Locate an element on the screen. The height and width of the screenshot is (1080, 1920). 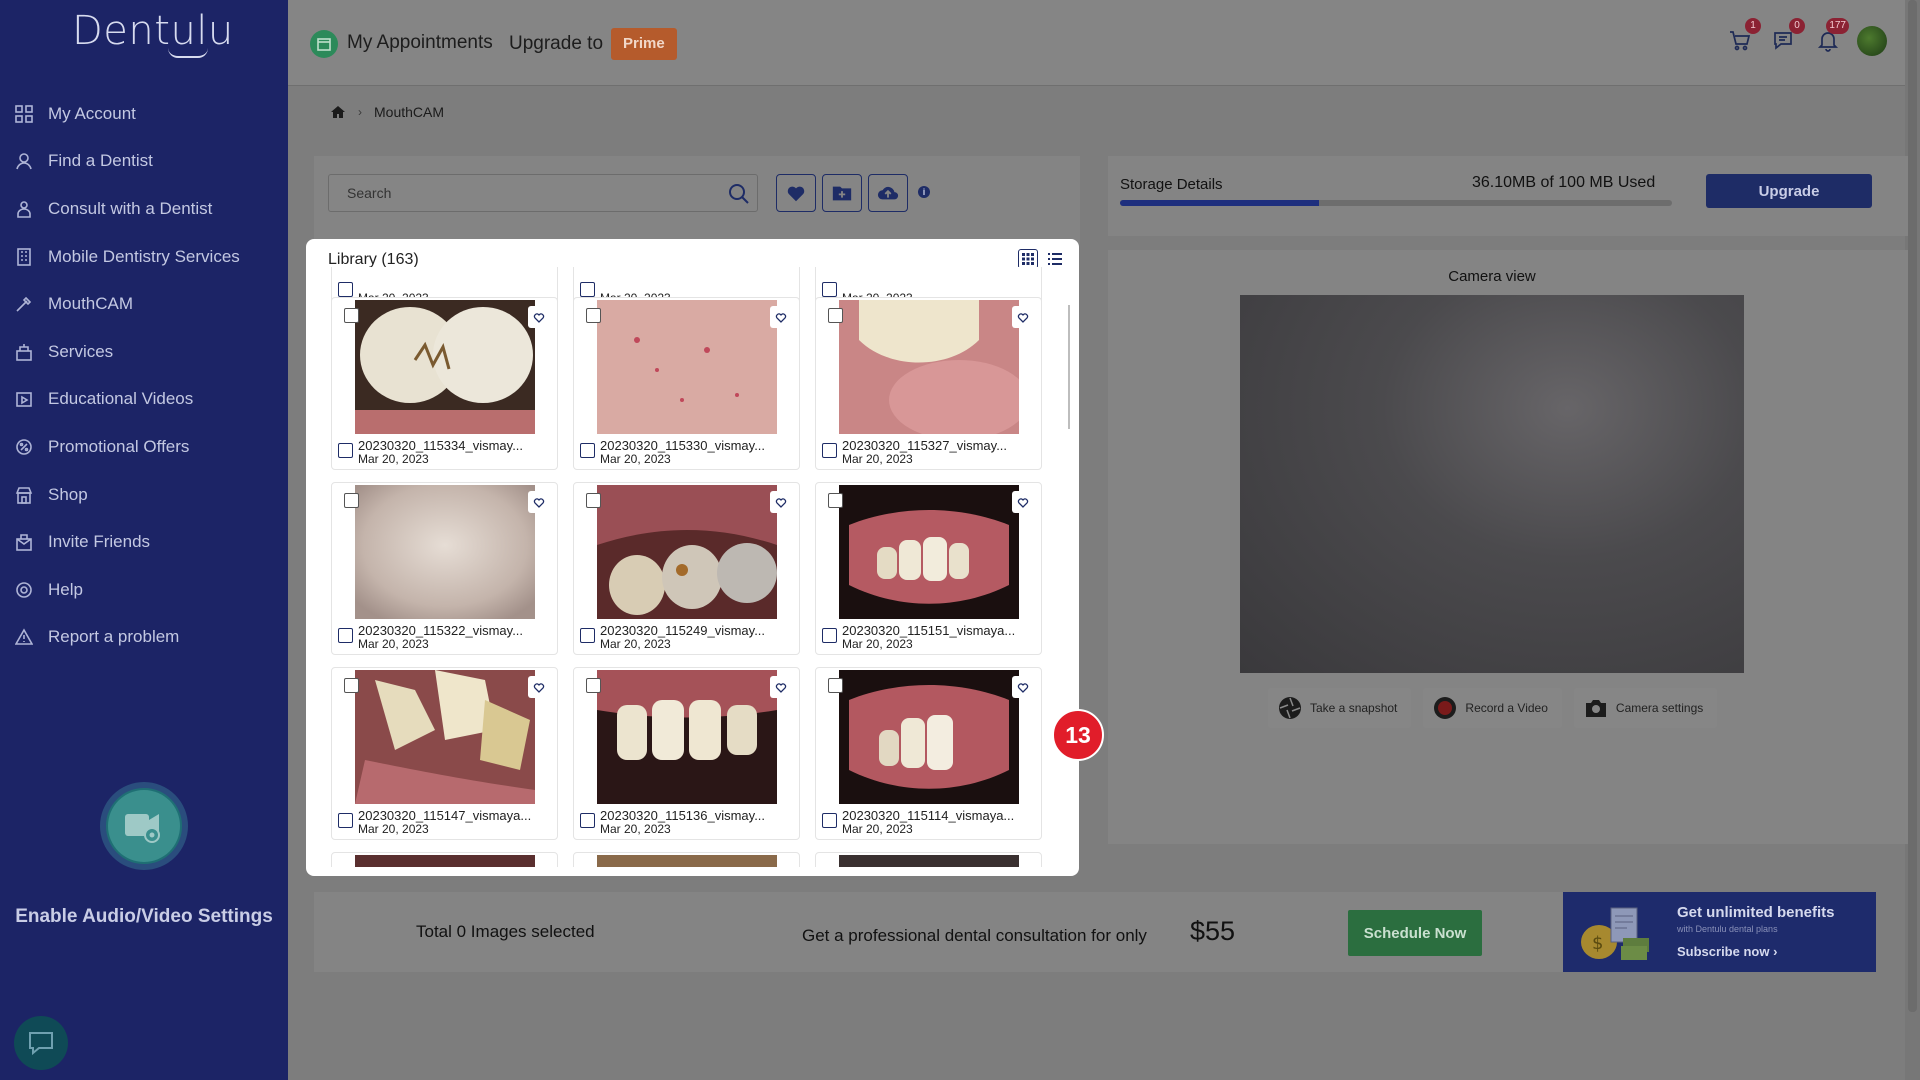
storage-progress-fill is located at coordinates (1220, 203).